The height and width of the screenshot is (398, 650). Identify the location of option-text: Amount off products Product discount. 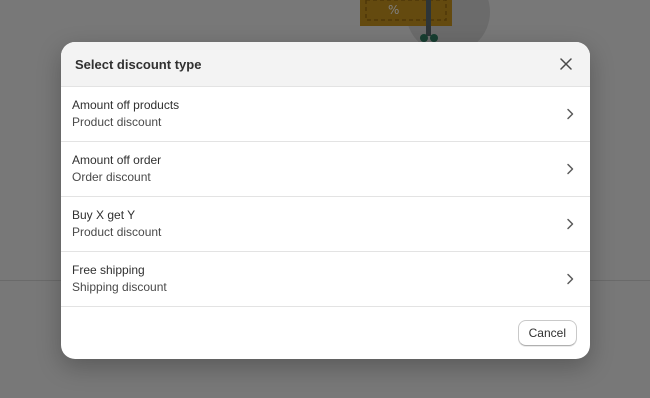
(125, 114).